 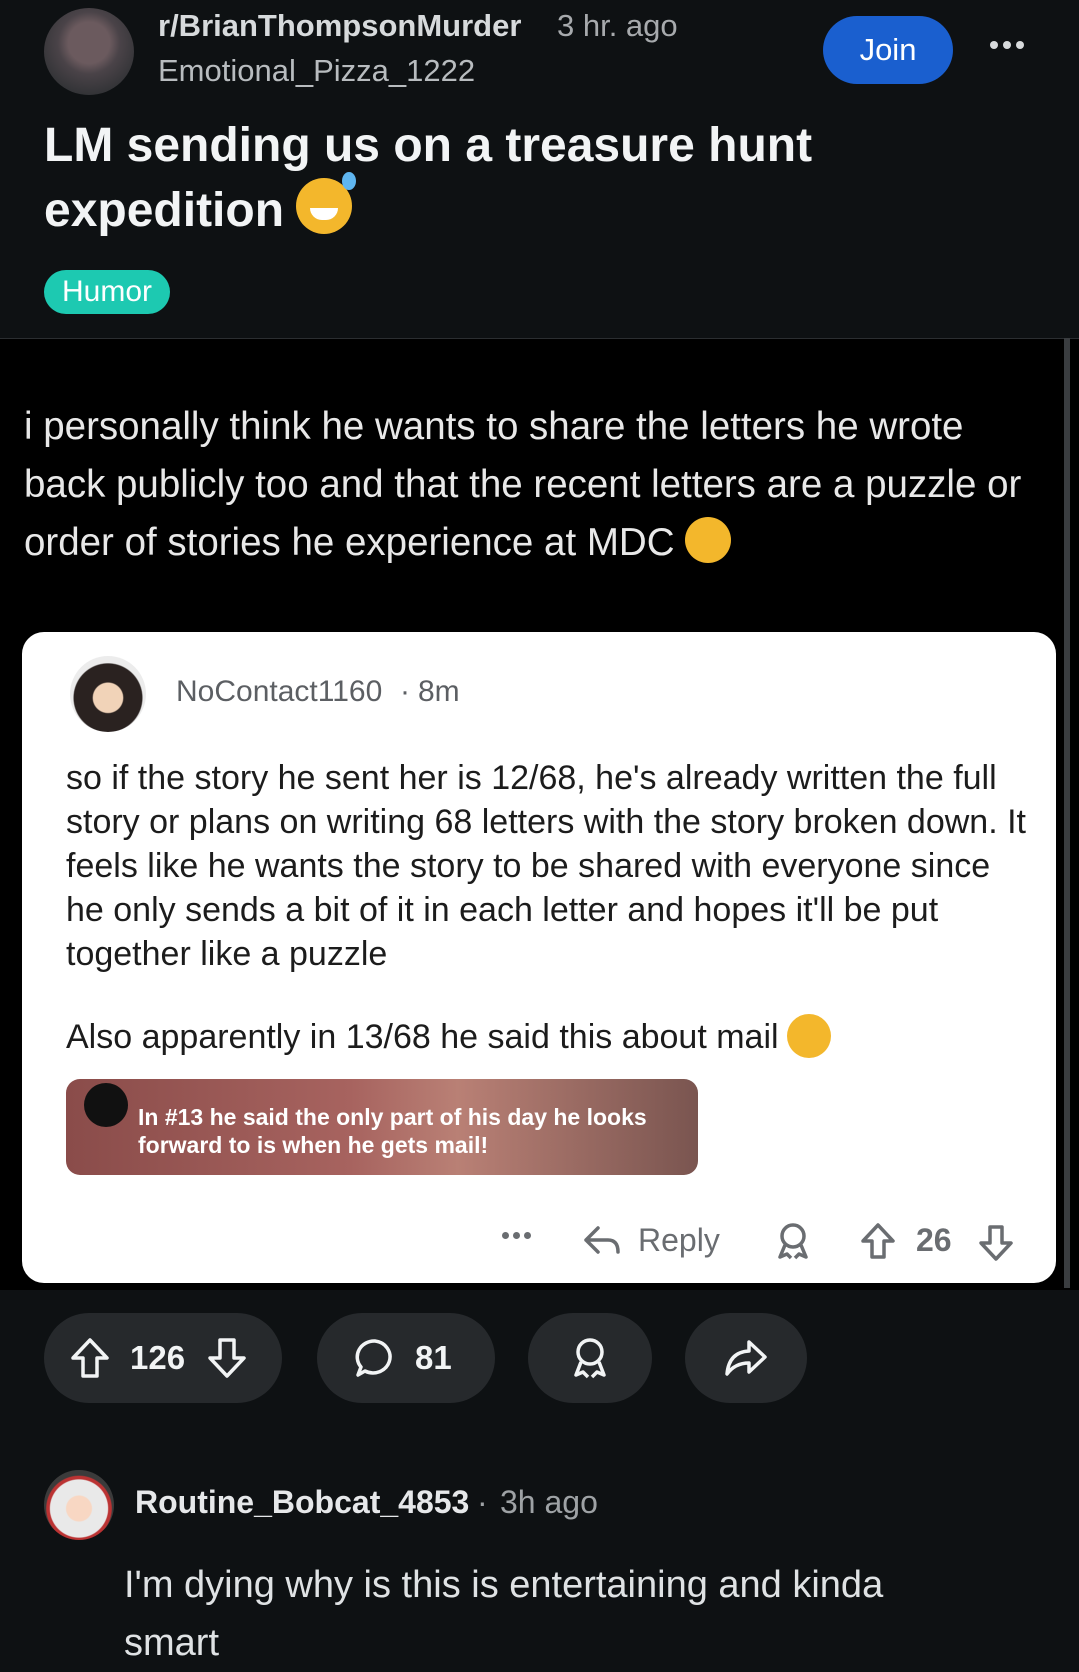 I want to click on embedded-vote-count: 26, so click(x=934, y=1240).